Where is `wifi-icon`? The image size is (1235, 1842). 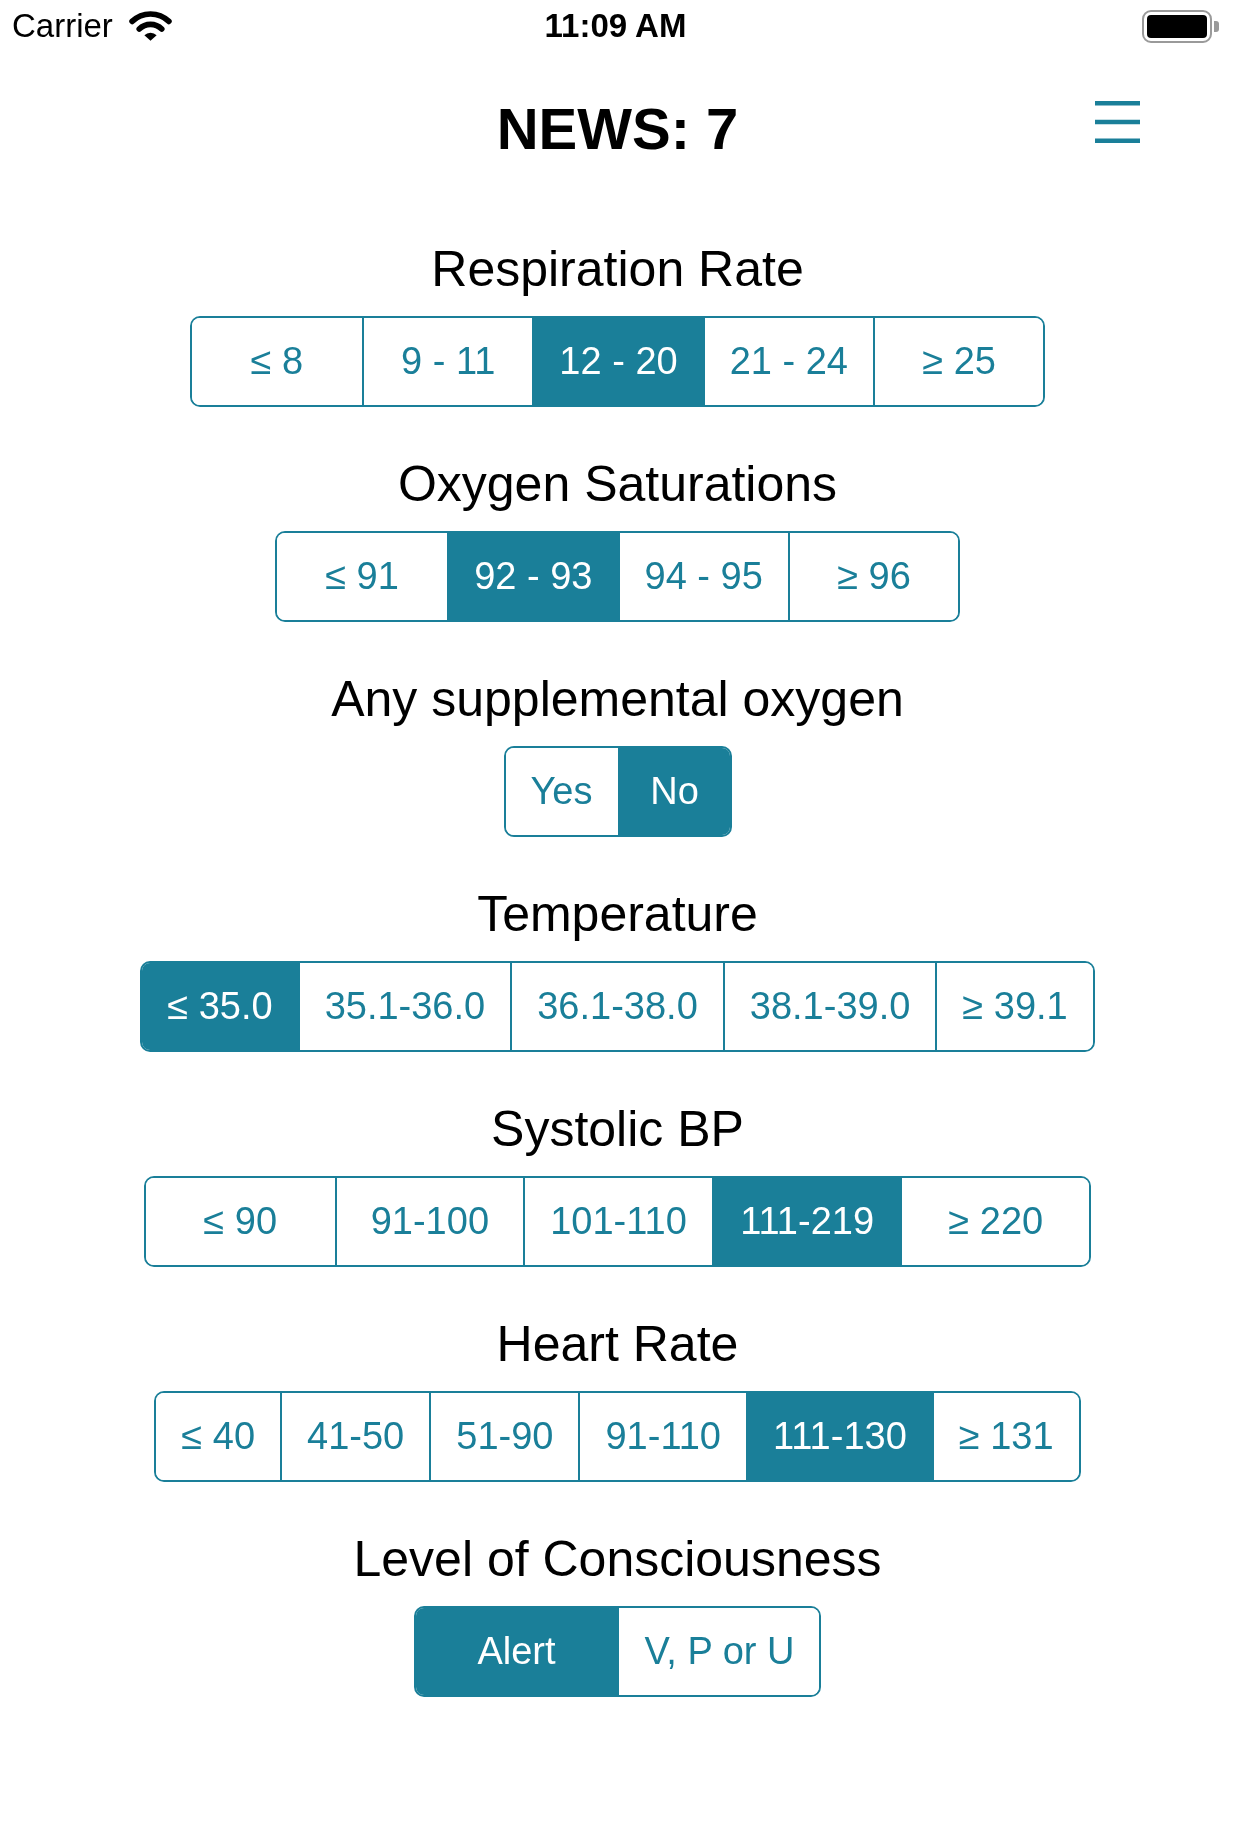 wifi-icon is located at coordinates (150, 26).